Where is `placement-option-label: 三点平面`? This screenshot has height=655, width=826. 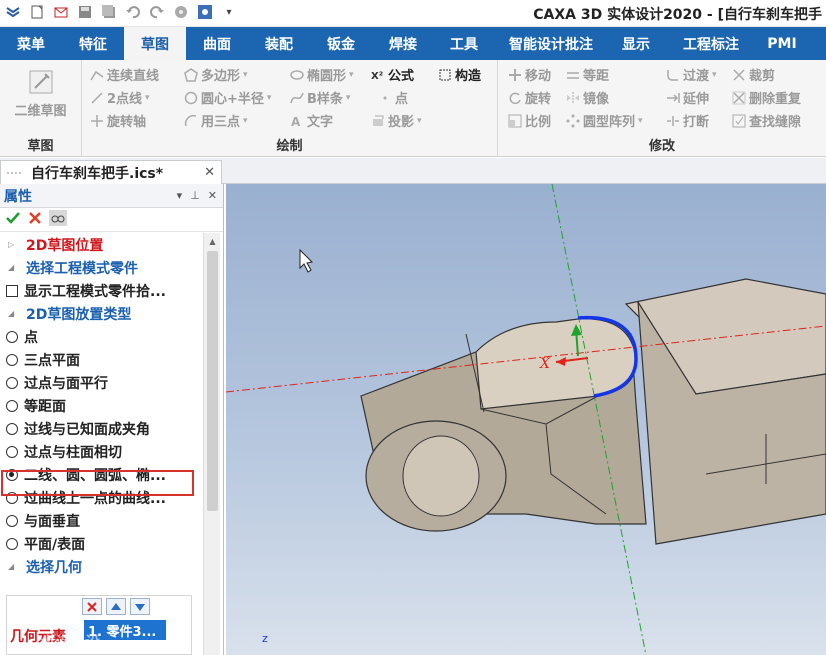 placement-option-label: 三点平面 is located at coordinates (52, 360).